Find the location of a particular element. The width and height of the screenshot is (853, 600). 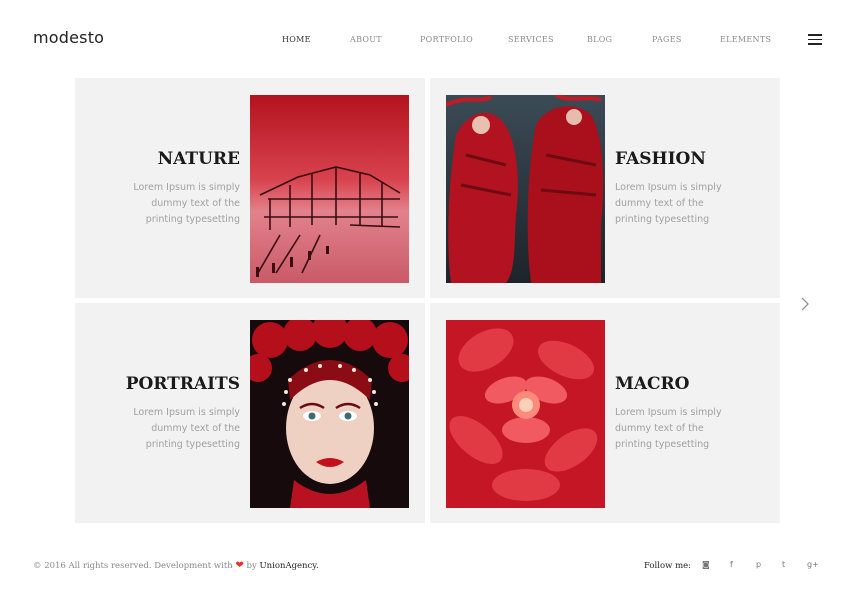

tile-title: NATURE is located at coordinates (198, 159).